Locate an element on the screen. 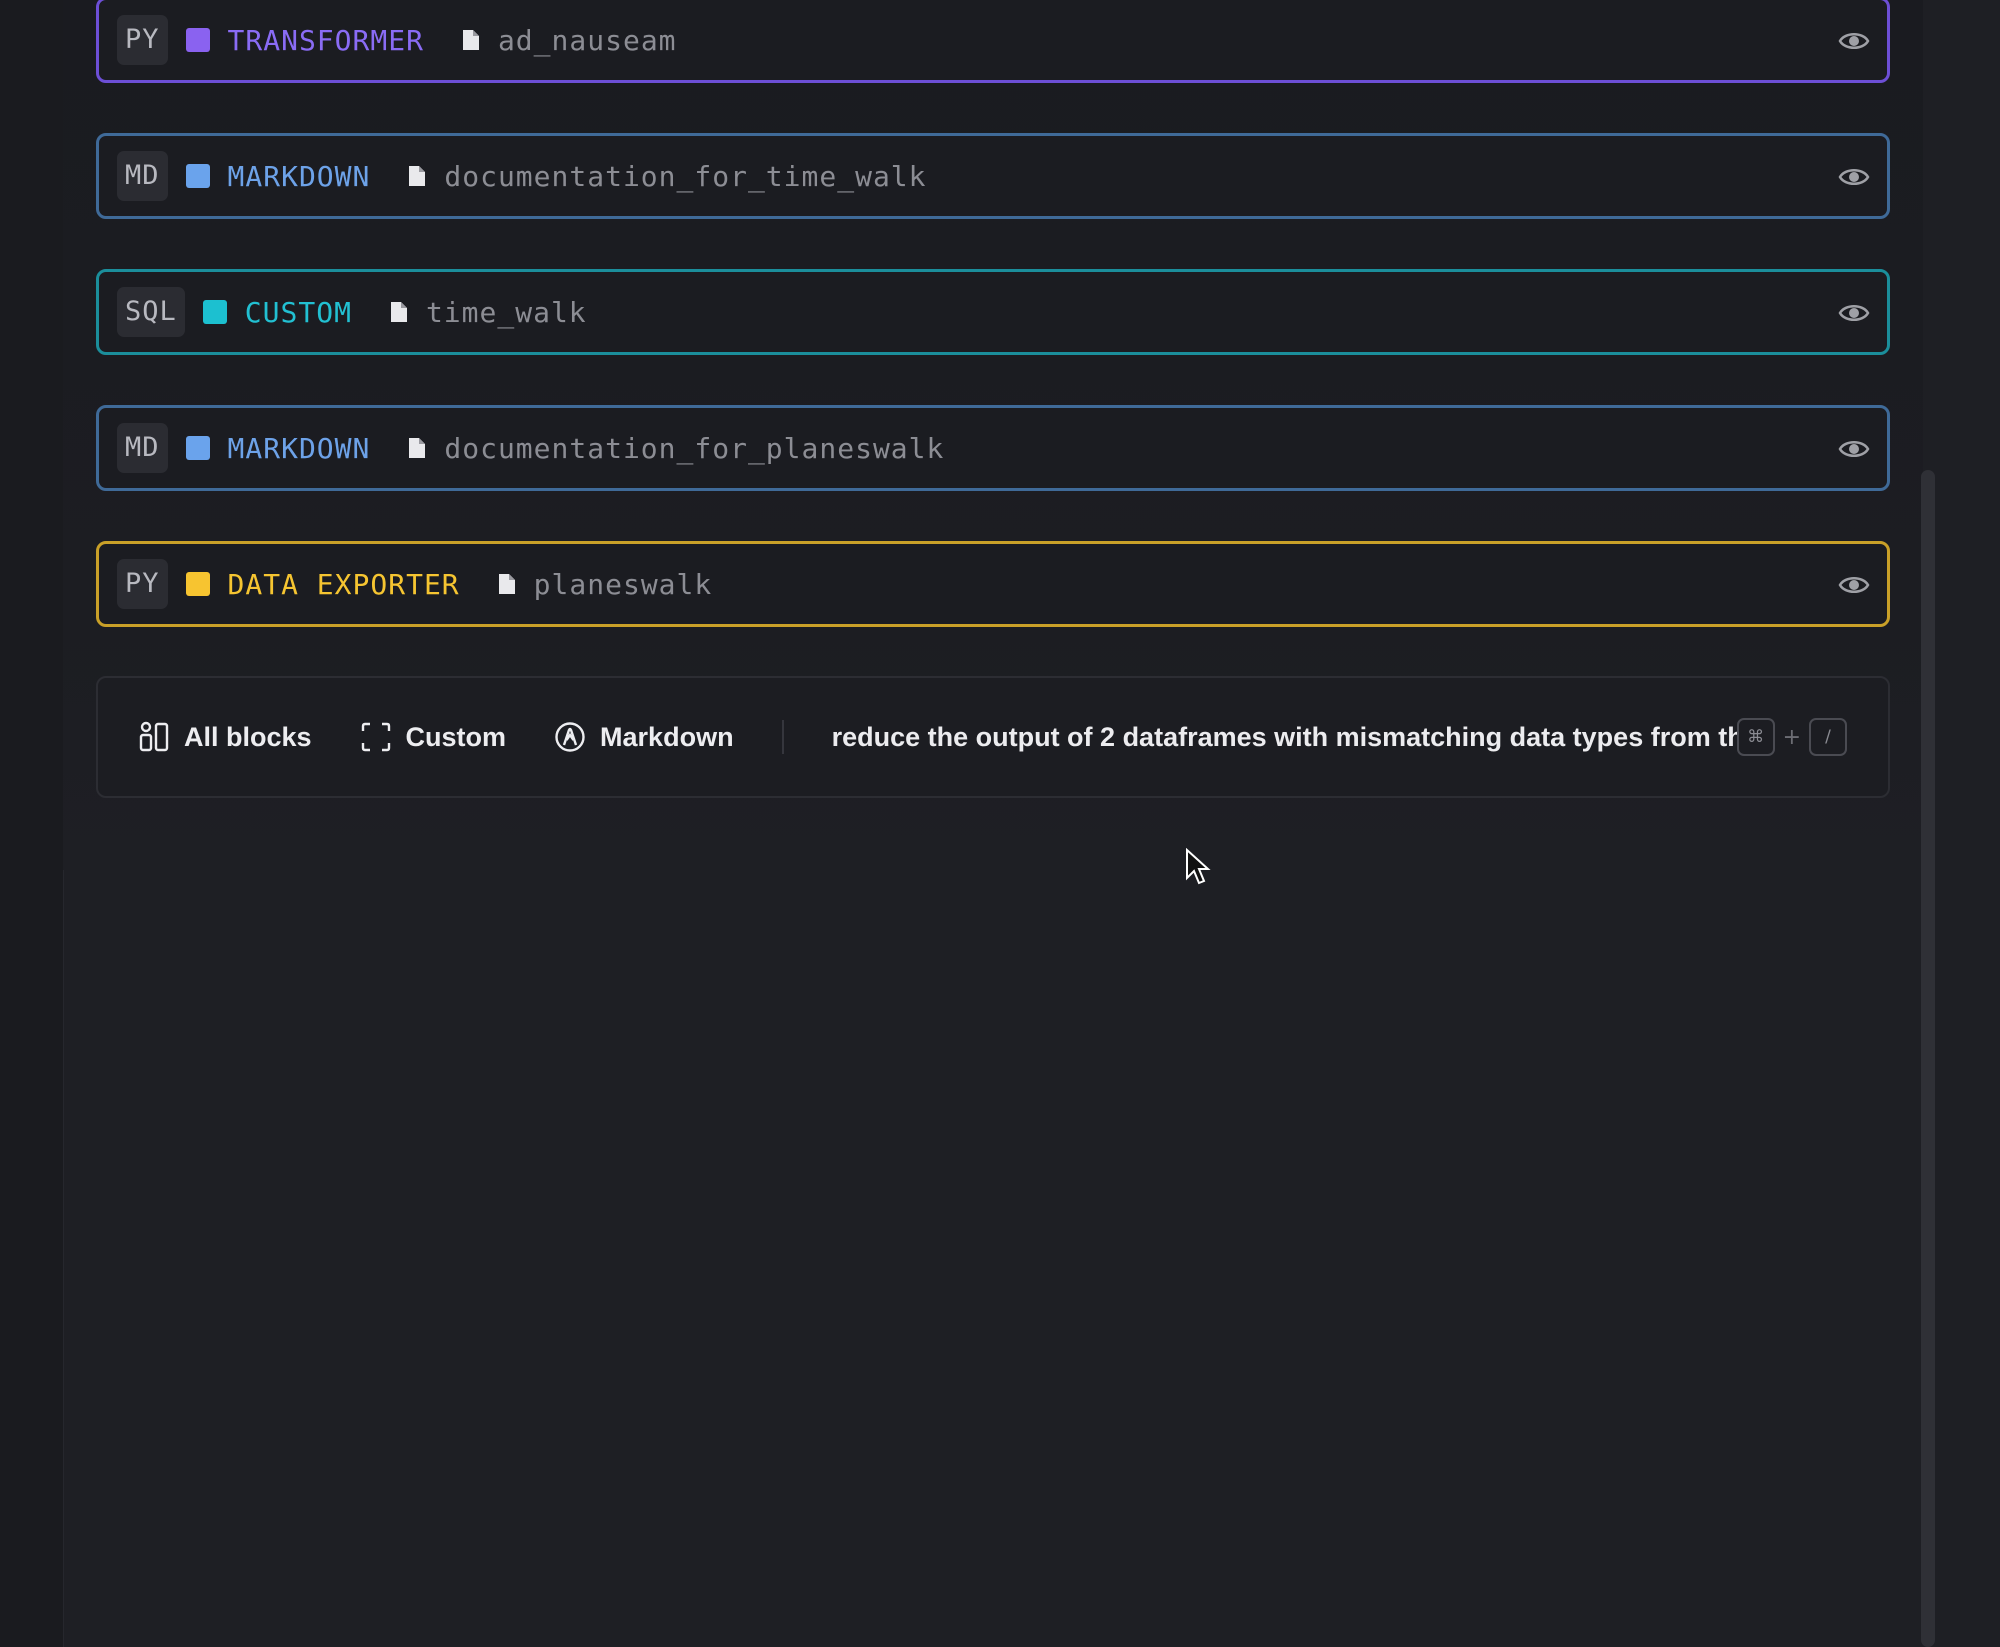  custom-label: Custom is located at coordinates (456, 736).